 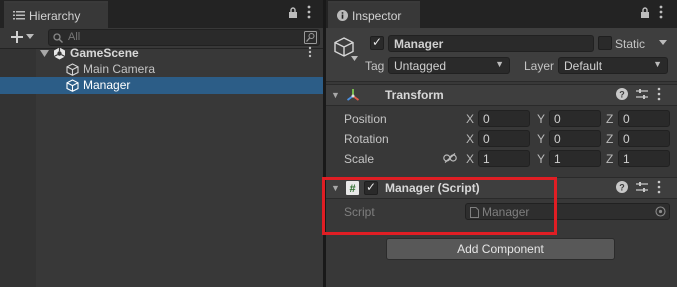 What do you see at coordinates (613, 65) in the screenshot?
I see `layer-dropdown: Default ▼` at bounding box center [613, 65].